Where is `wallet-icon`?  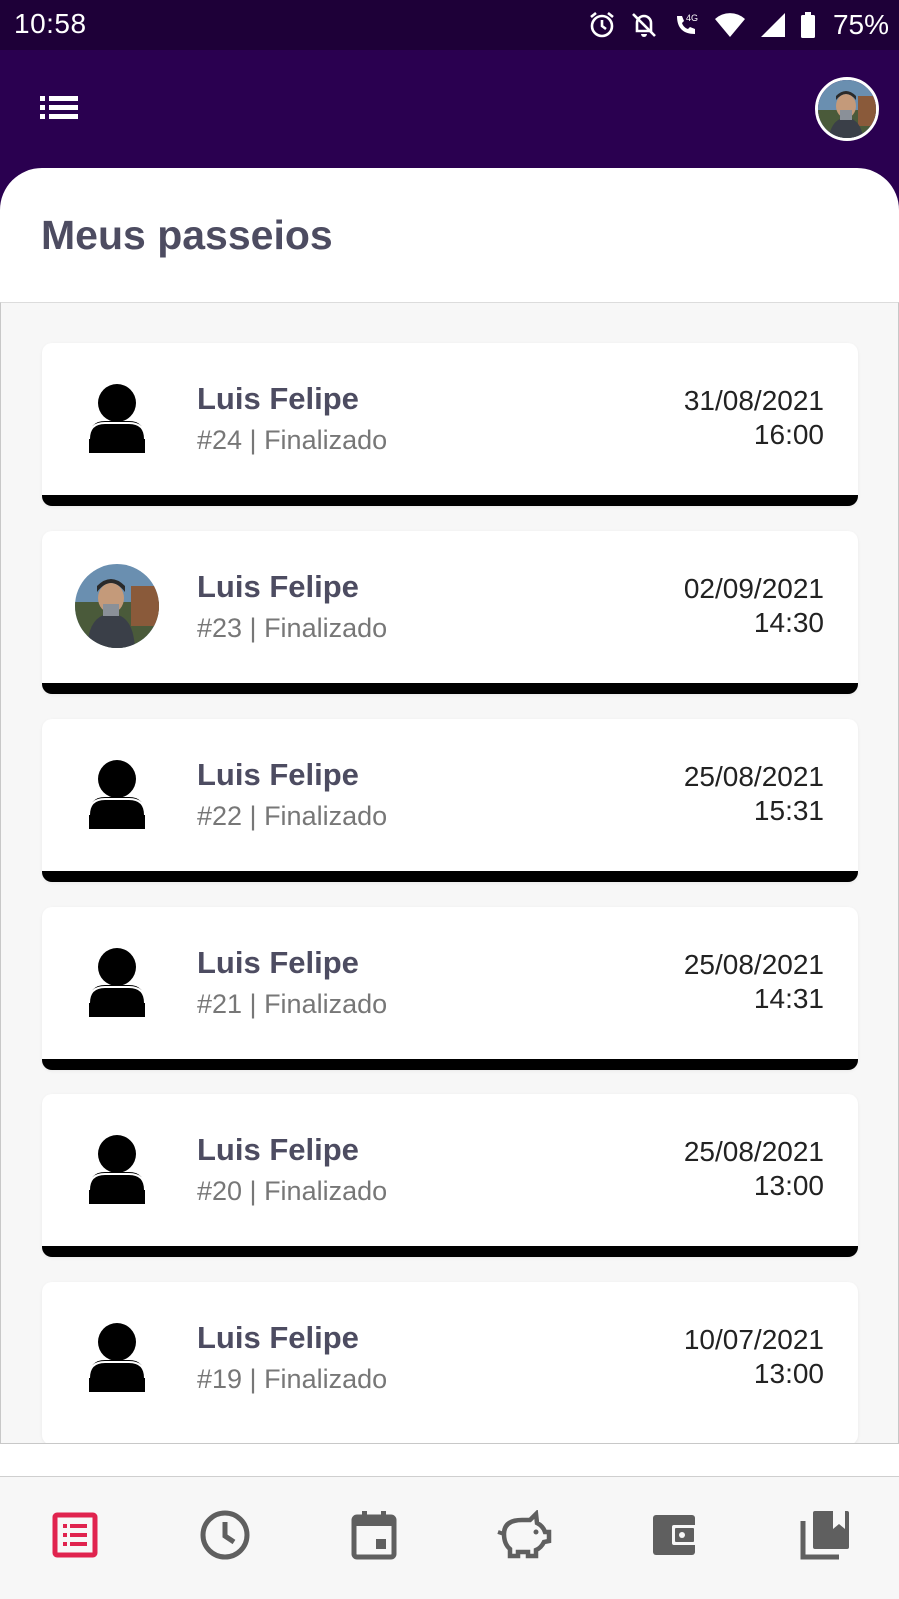
wallet-icon is located at coordinates (675, 1535).